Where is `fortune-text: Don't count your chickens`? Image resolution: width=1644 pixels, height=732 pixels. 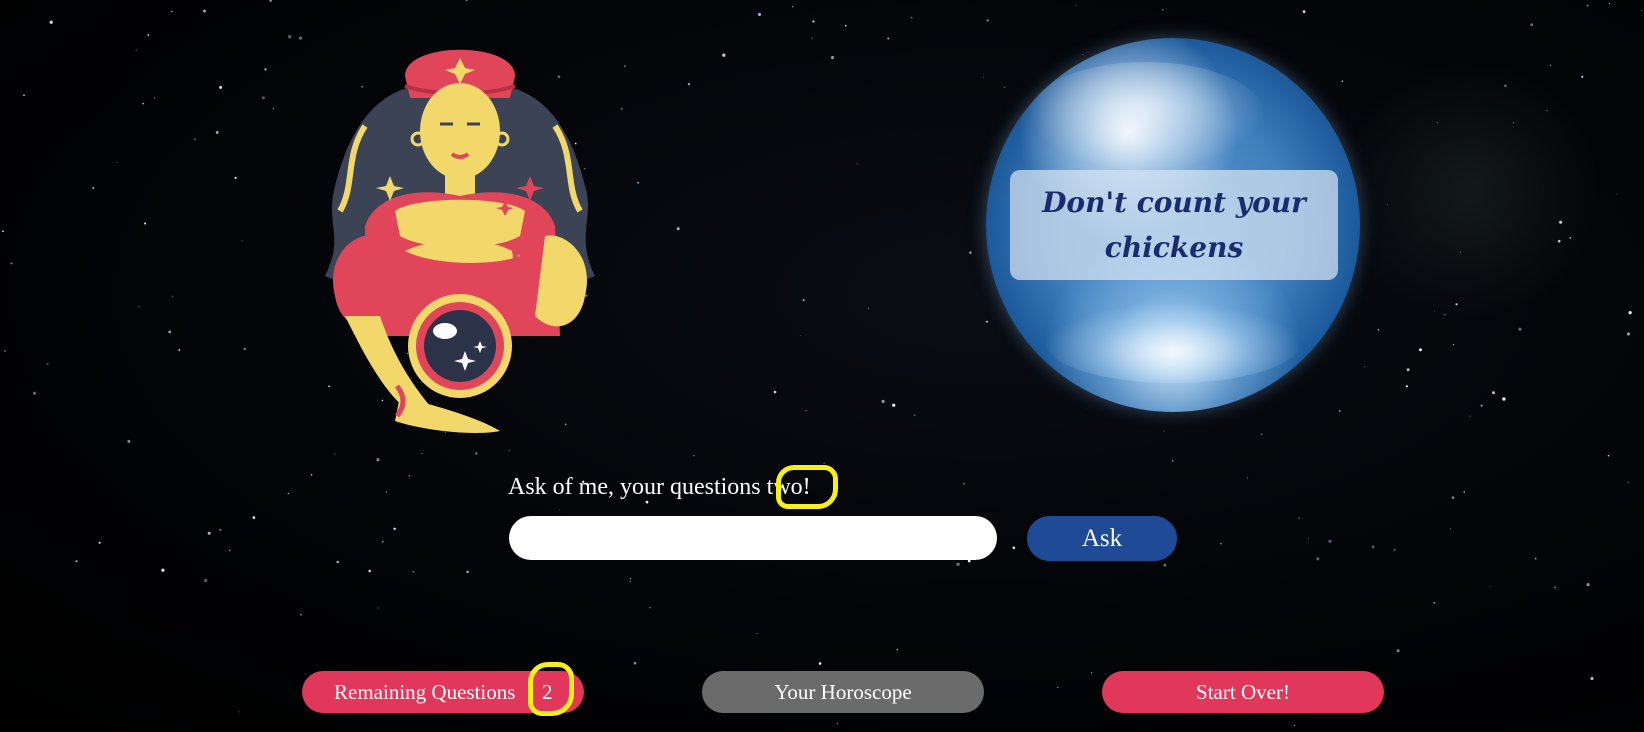 fortune-text: Don't count your chickens is located at coordinates (1174, 225).